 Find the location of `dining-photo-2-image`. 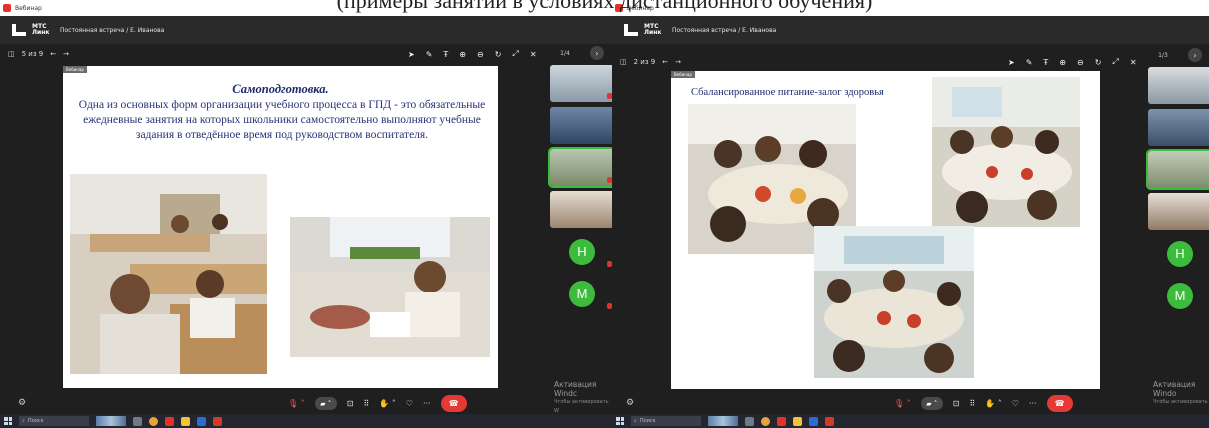

dining-photo-2-image is located at coordinates (1006, 152).